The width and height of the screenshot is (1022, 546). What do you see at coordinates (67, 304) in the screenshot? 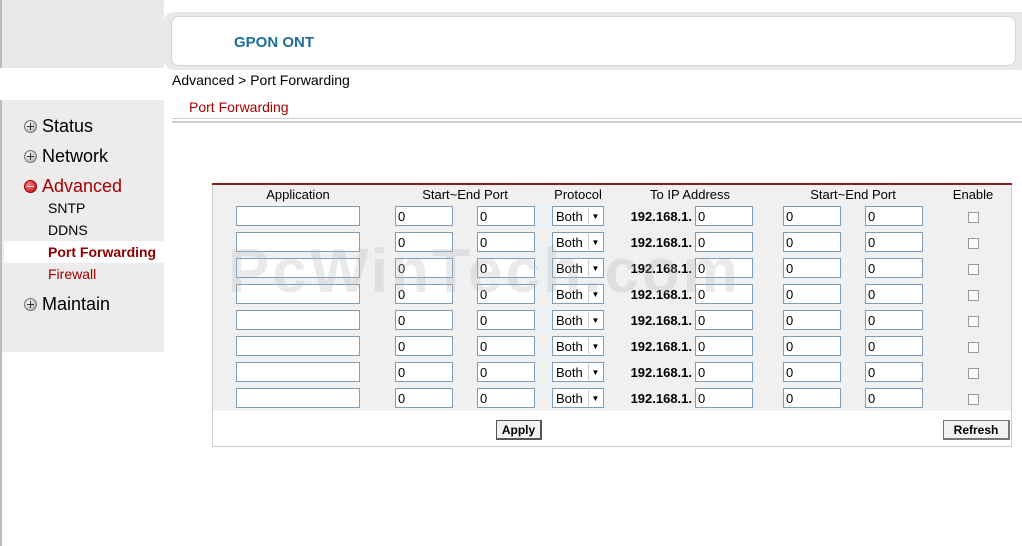
I see `menu-maintain: Maintain` at bounding box center [67, 304].